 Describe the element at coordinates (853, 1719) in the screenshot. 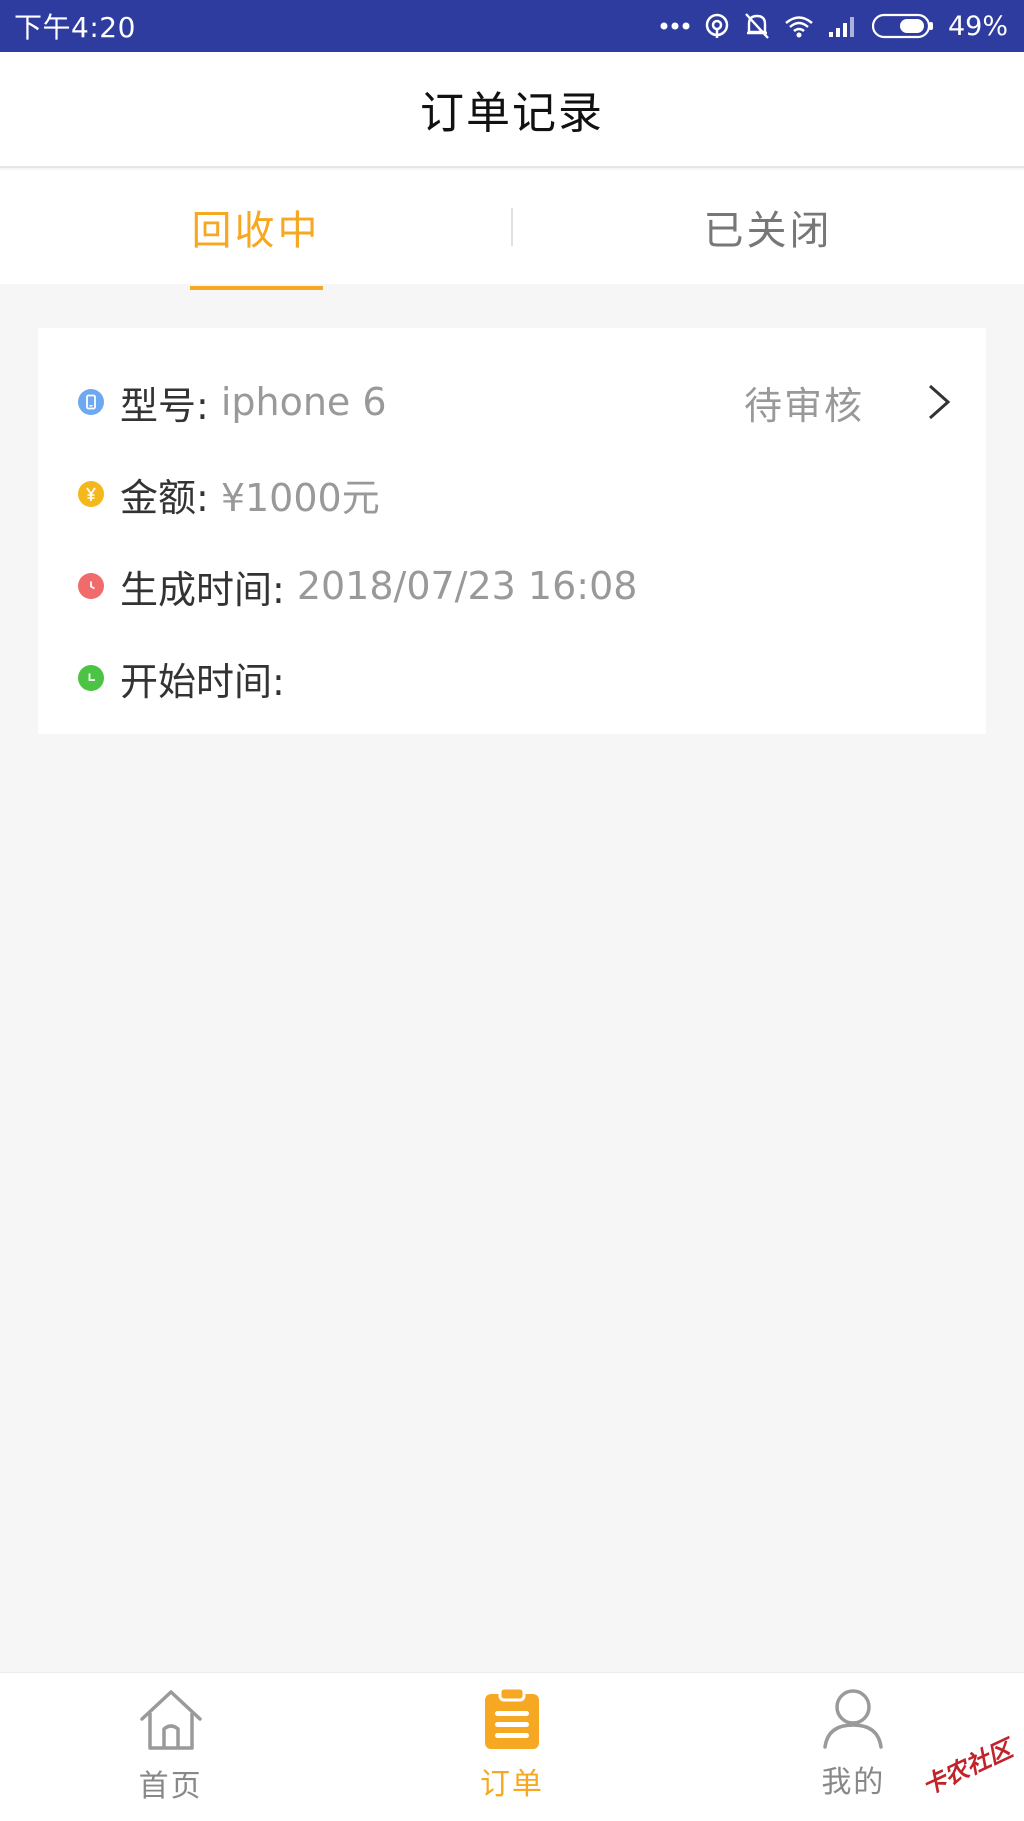

I see `user-icon` at that location.